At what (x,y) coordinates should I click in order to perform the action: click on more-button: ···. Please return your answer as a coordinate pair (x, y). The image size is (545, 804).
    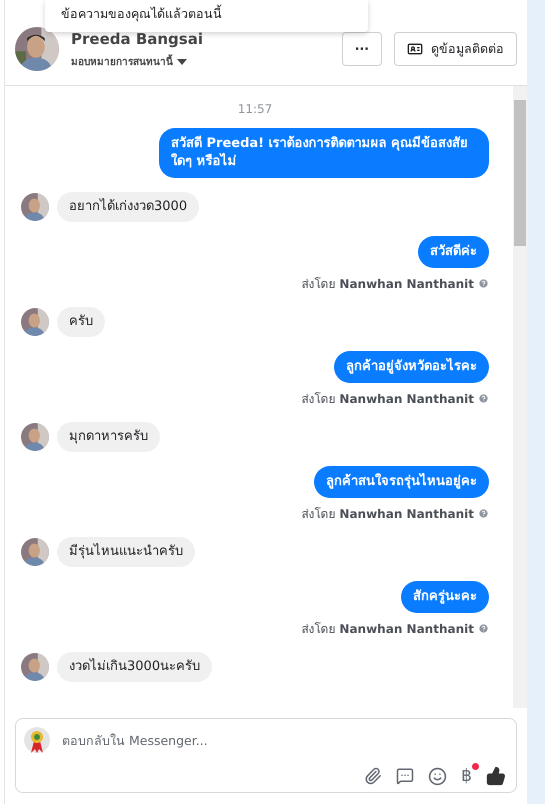
    Looking at the image, I should click on (362, 49).